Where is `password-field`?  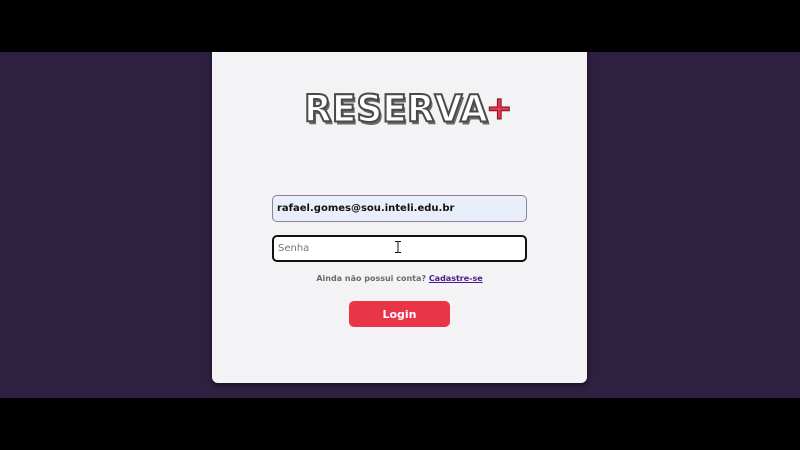
password-field is located at coordinates (399, 248).